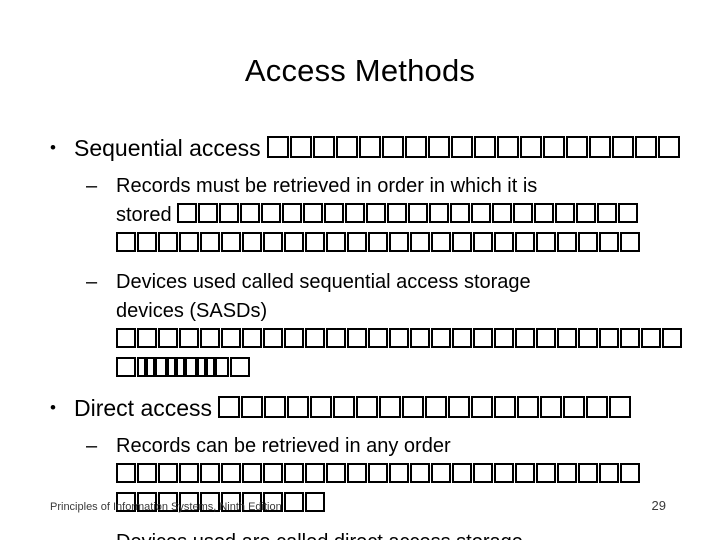 Image resolution: width=720 pixels, height=540 pixels. What do you see at coordinates (283, 446) in the screenshot?
I see `bullet-text: Records can be retrieved in any order` at bounding box center [283, 446].